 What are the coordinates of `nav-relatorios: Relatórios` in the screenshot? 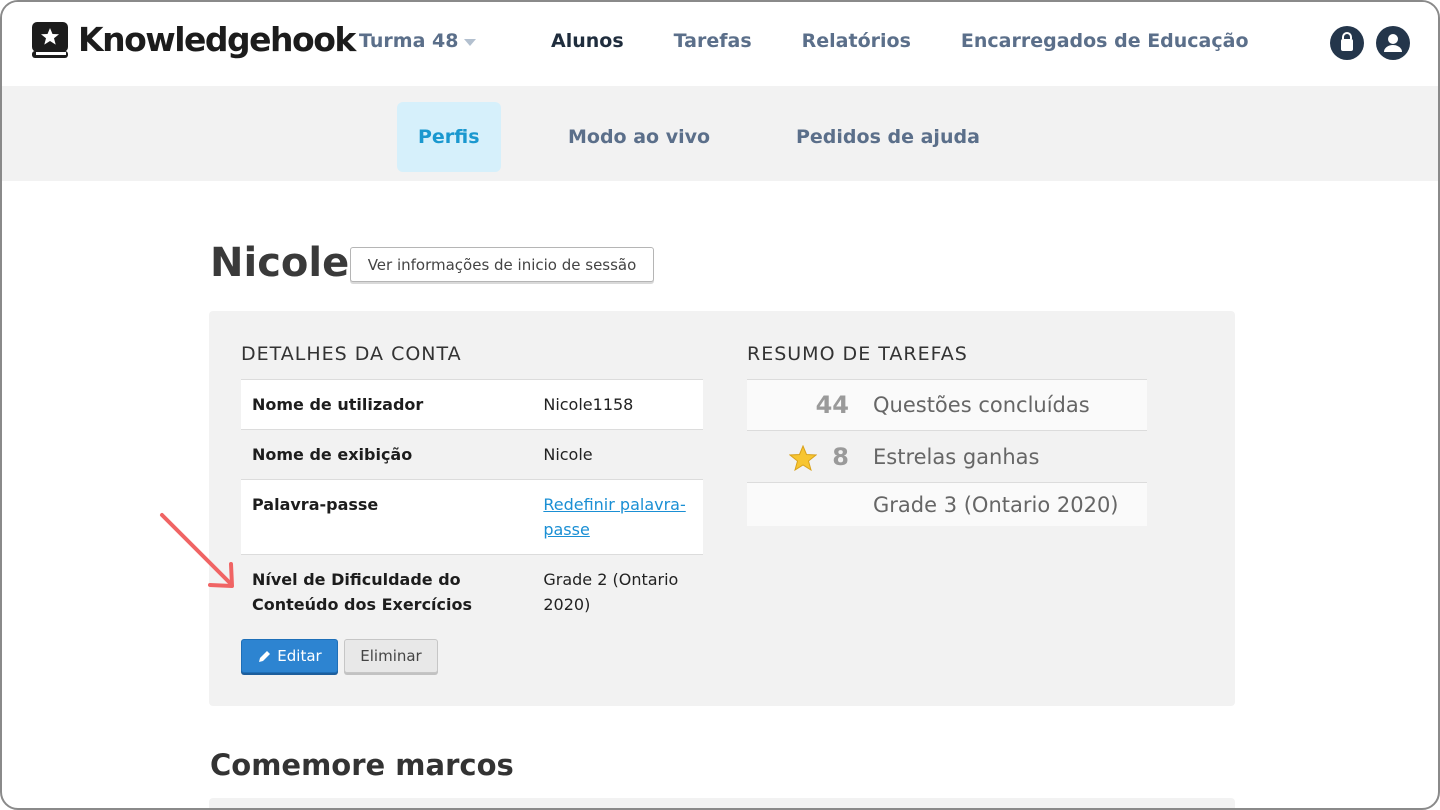 It's located at (856, 41).